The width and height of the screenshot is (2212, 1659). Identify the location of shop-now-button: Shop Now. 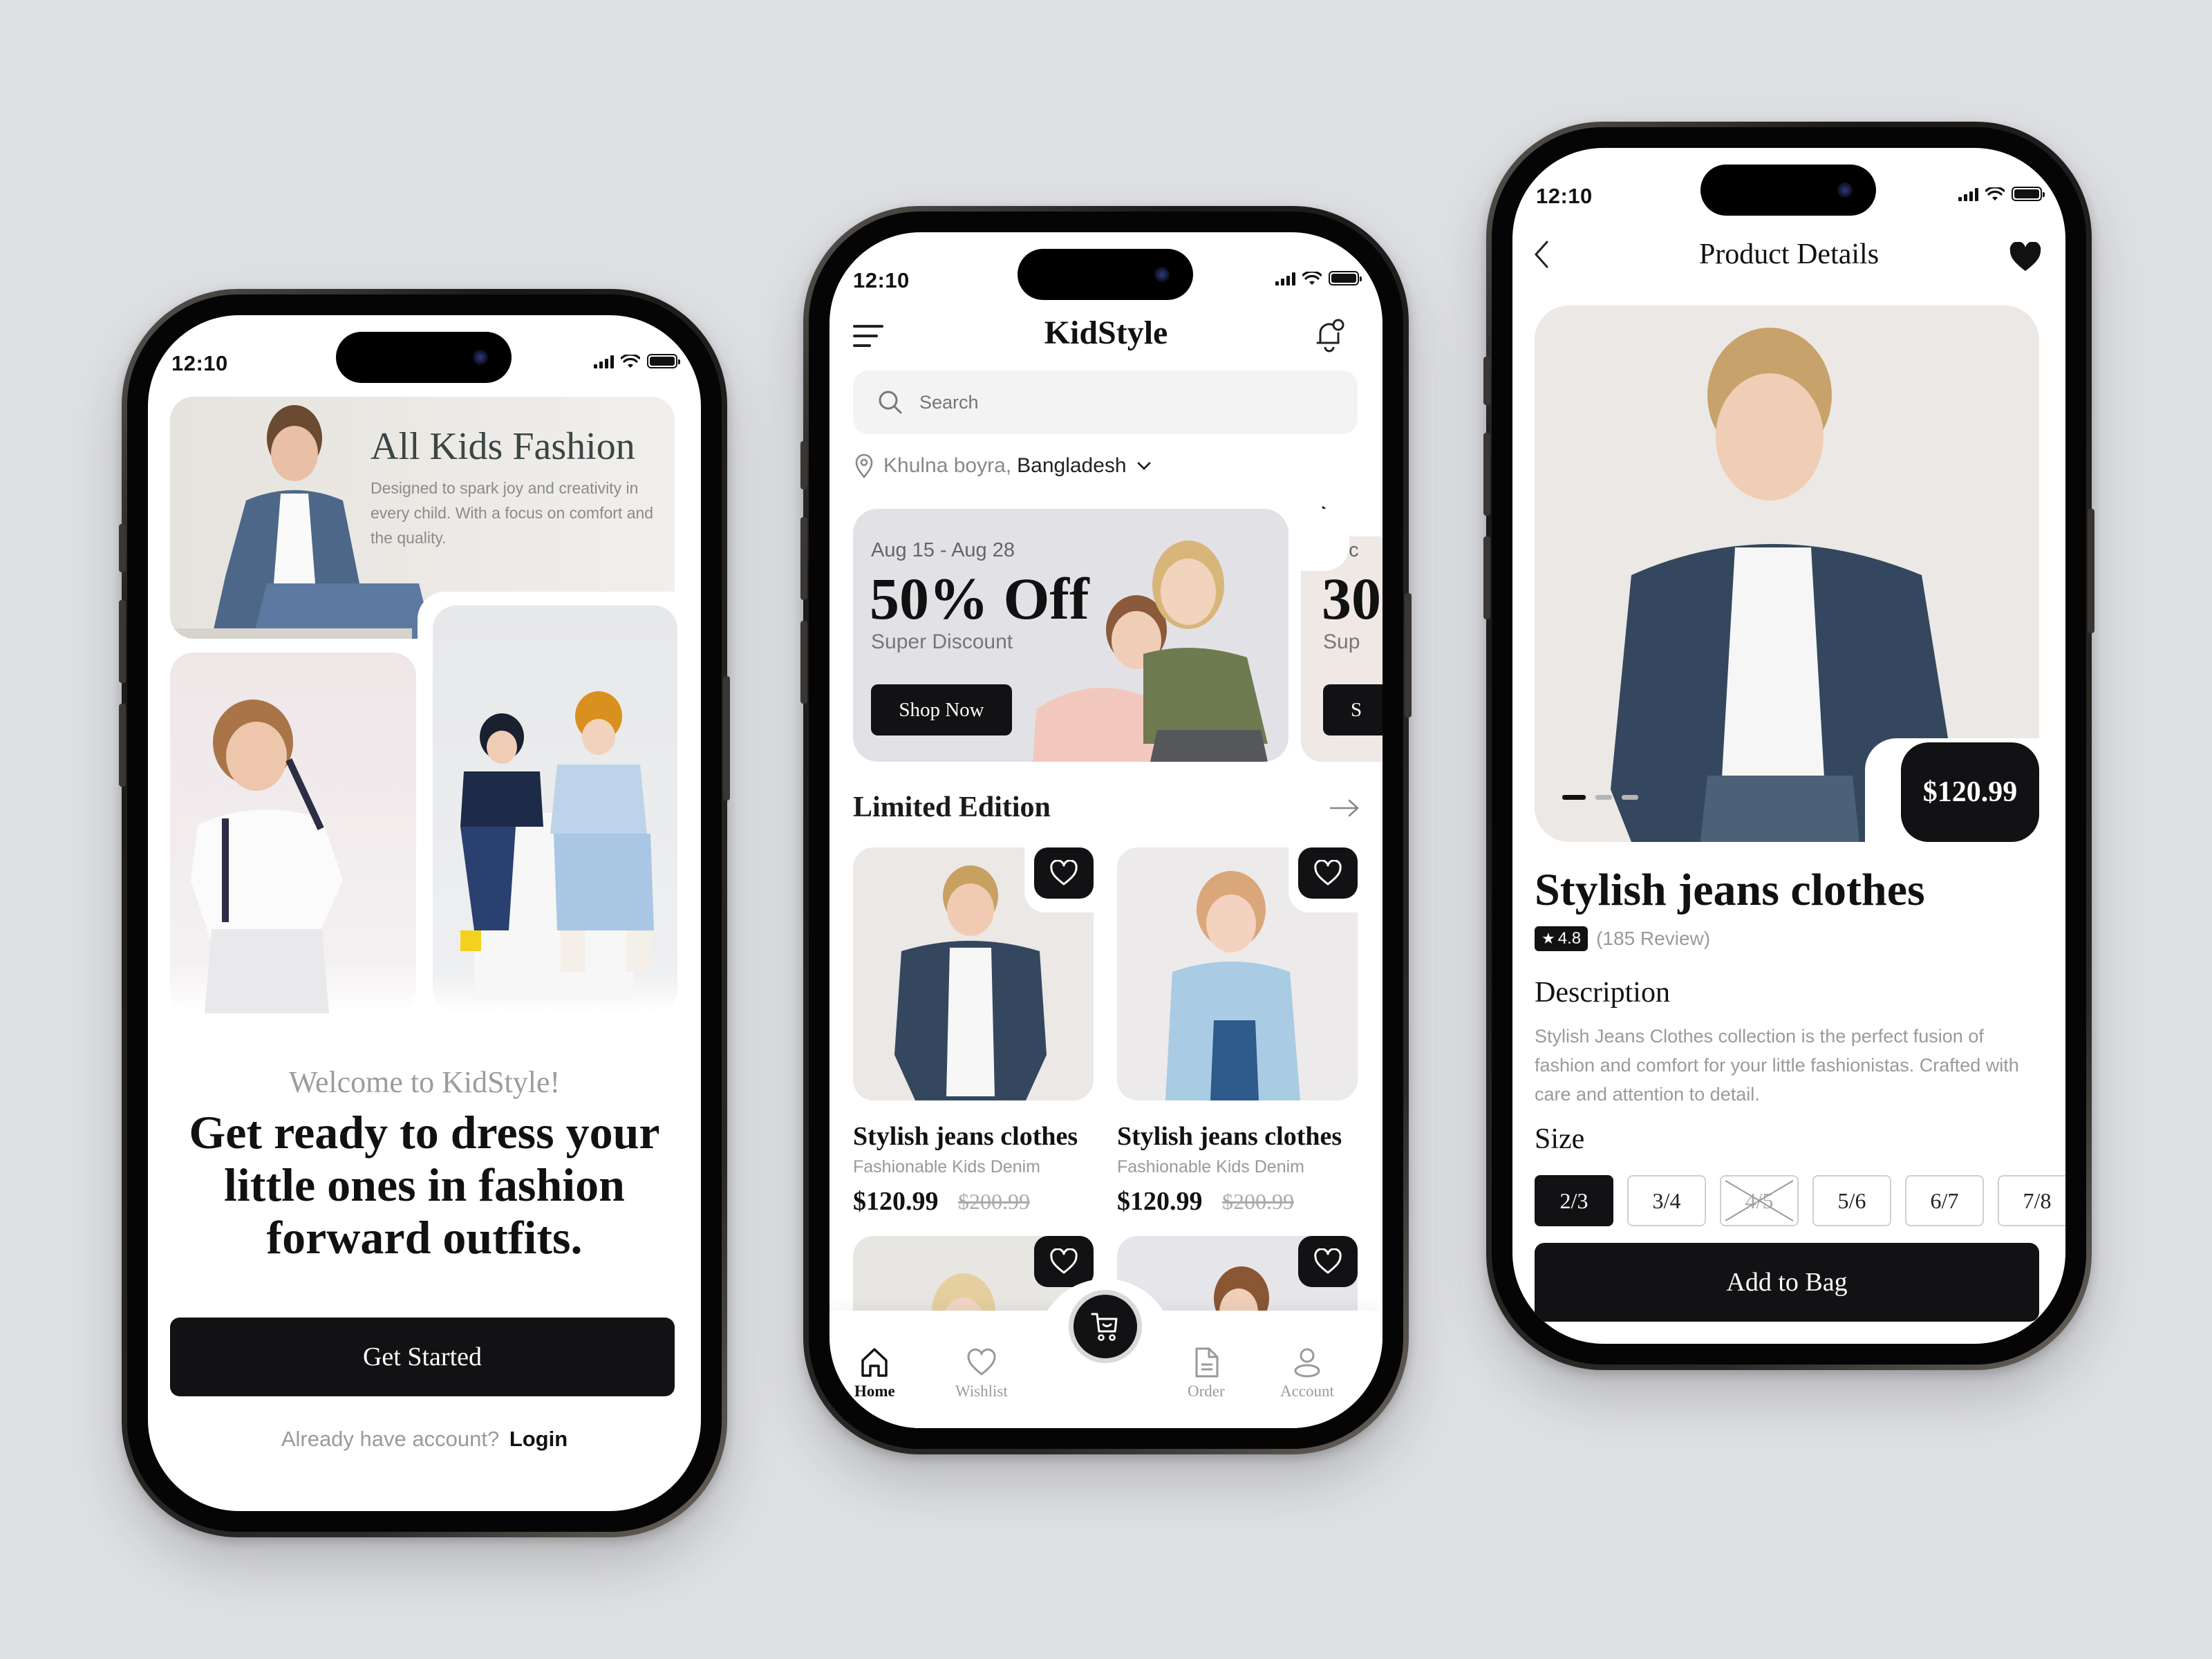
(941, 709).